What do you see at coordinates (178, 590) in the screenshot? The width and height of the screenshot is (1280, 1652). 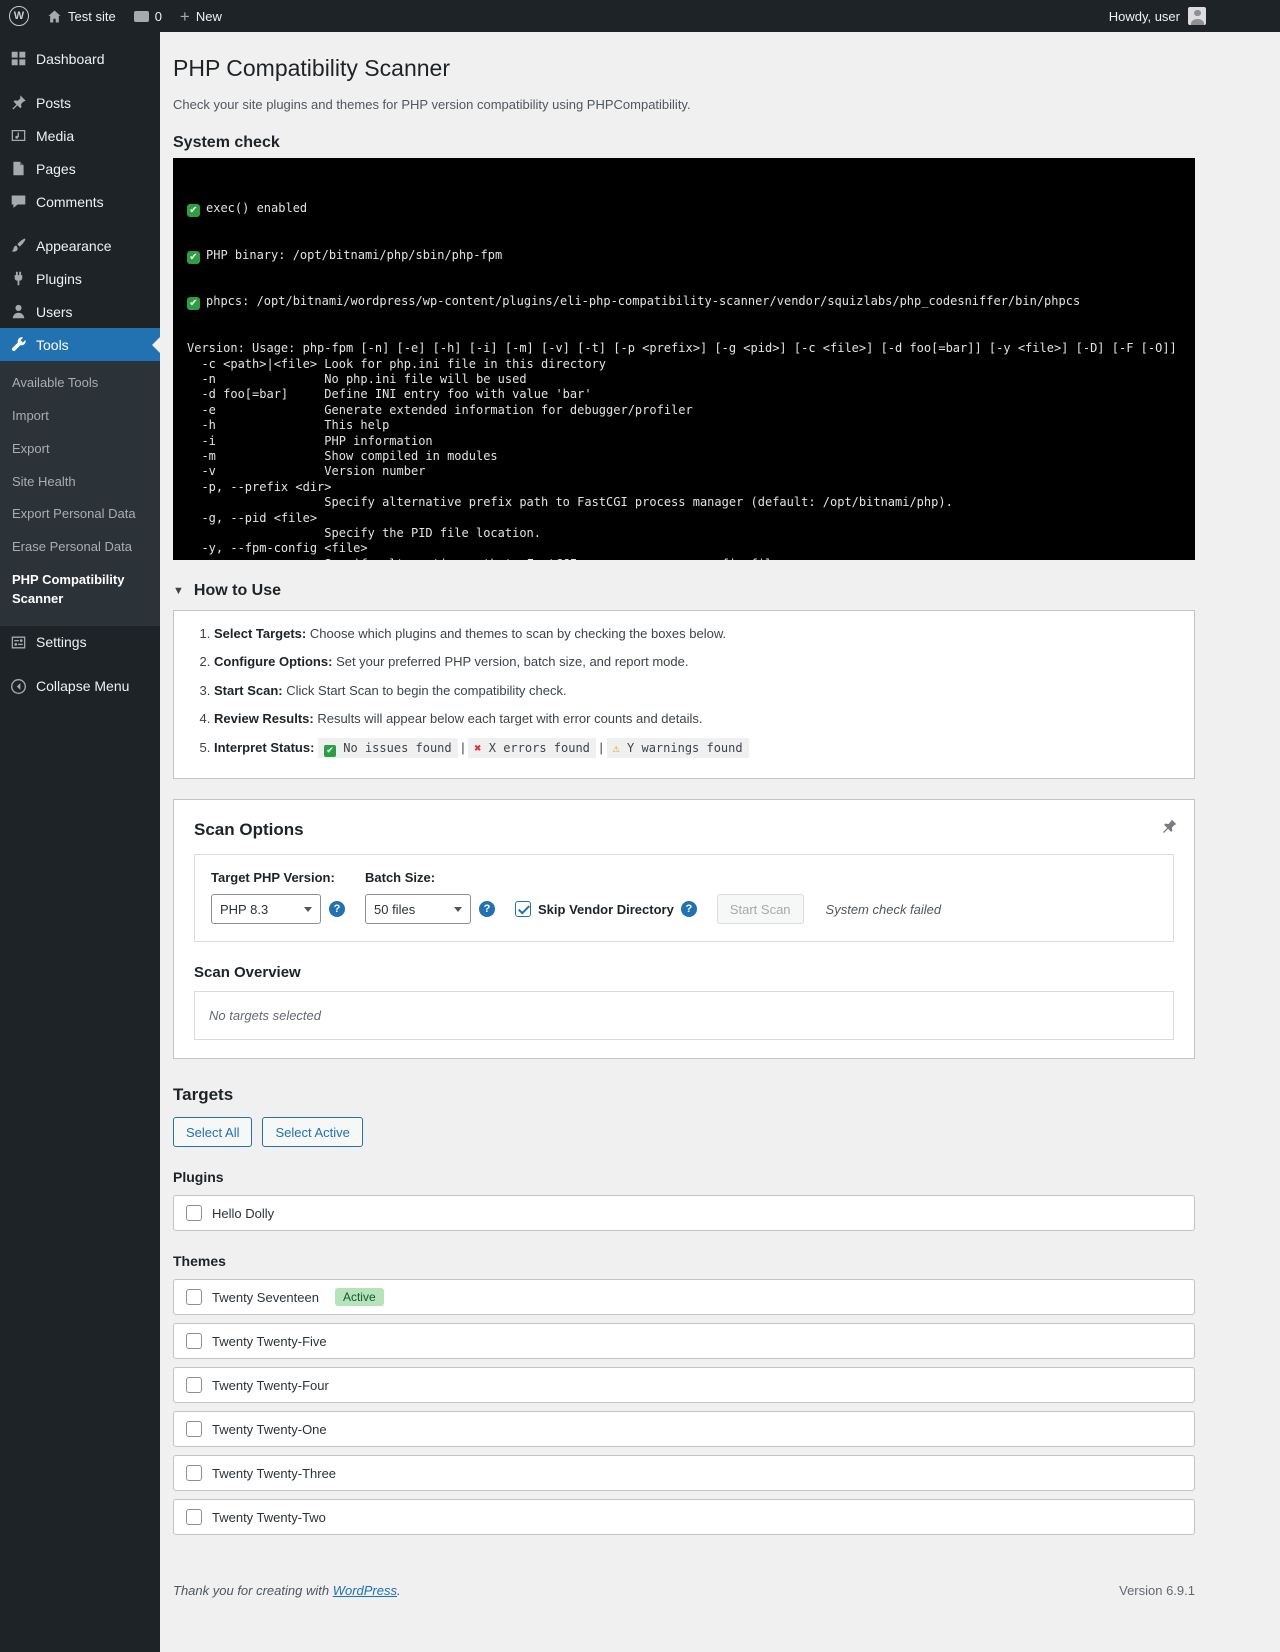 I see `collapse-triangle-icon: ▼` at bounding box center [178, 590].